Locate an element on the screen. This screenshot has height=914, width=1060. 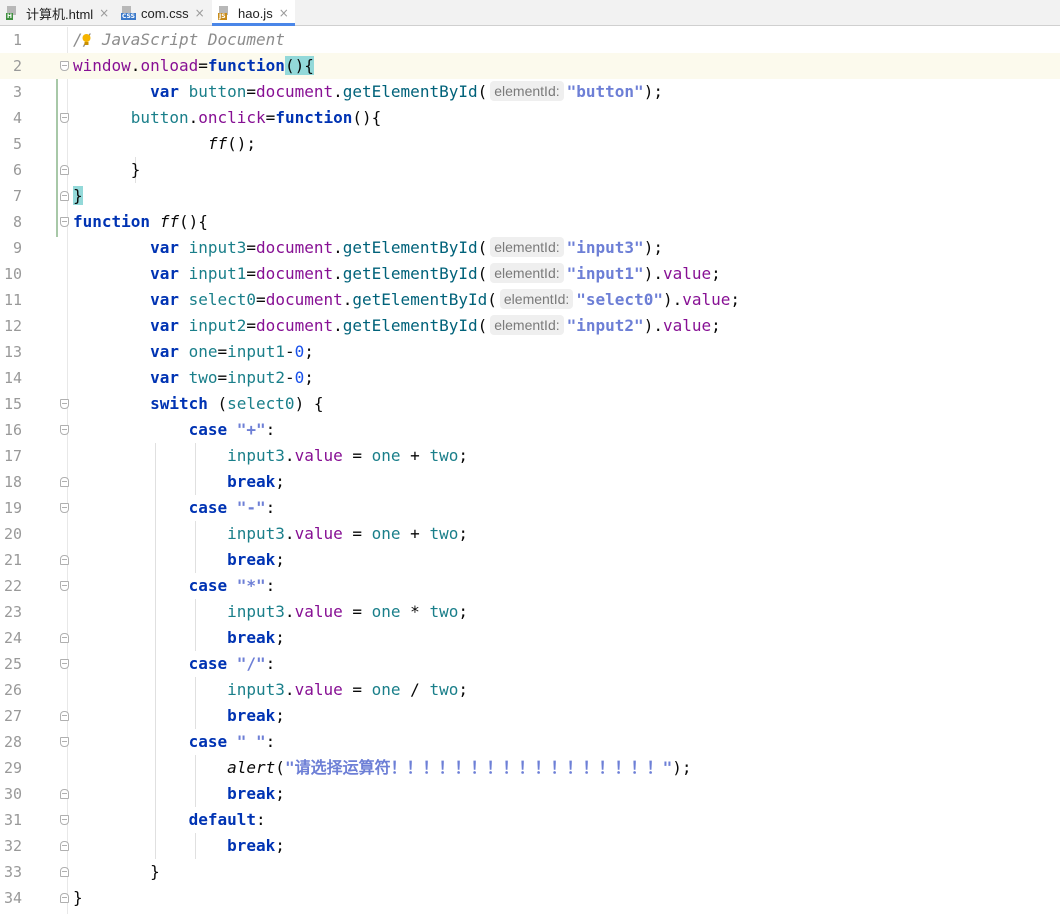
code-line: 16 case "+": is located at coordinates (530, 430).